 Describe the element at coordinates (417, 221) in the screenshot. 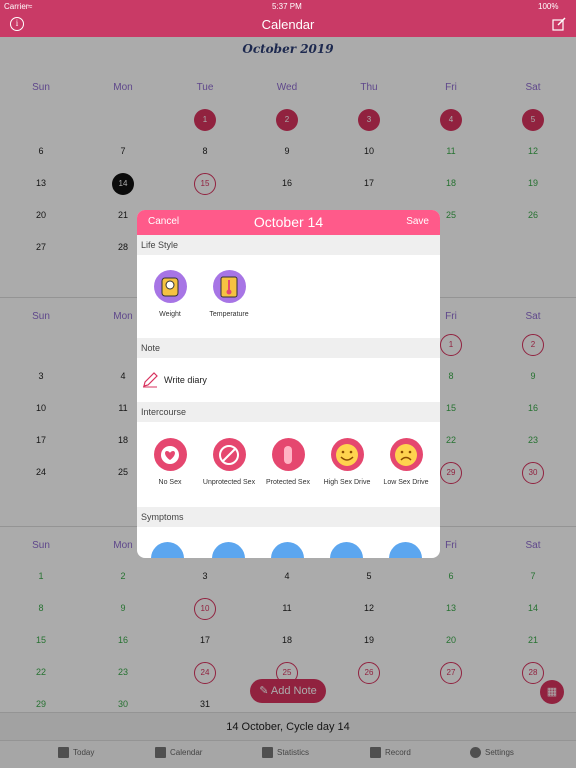

I see `save-button: Save` at that location.